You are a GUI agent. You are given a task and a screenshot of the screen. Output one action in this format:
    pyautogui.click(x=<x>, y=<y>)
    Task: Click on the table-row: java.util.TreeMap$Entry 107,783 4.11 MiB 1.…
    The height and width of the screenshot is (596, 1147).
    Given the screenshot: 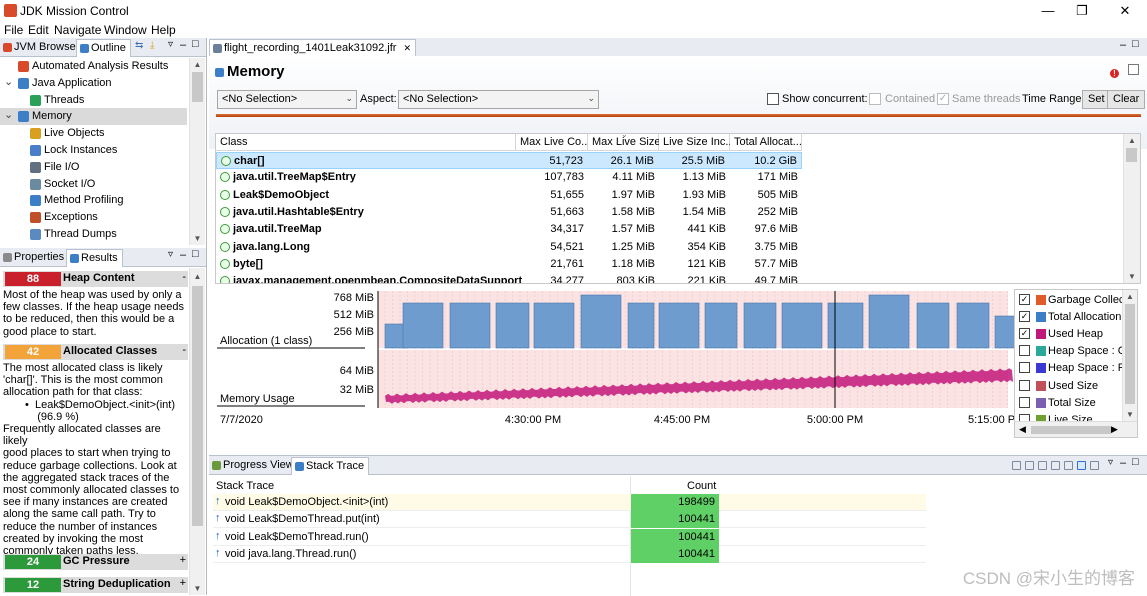 What is the action you would take?
    pyautogui.click(x=509, y=177)
    